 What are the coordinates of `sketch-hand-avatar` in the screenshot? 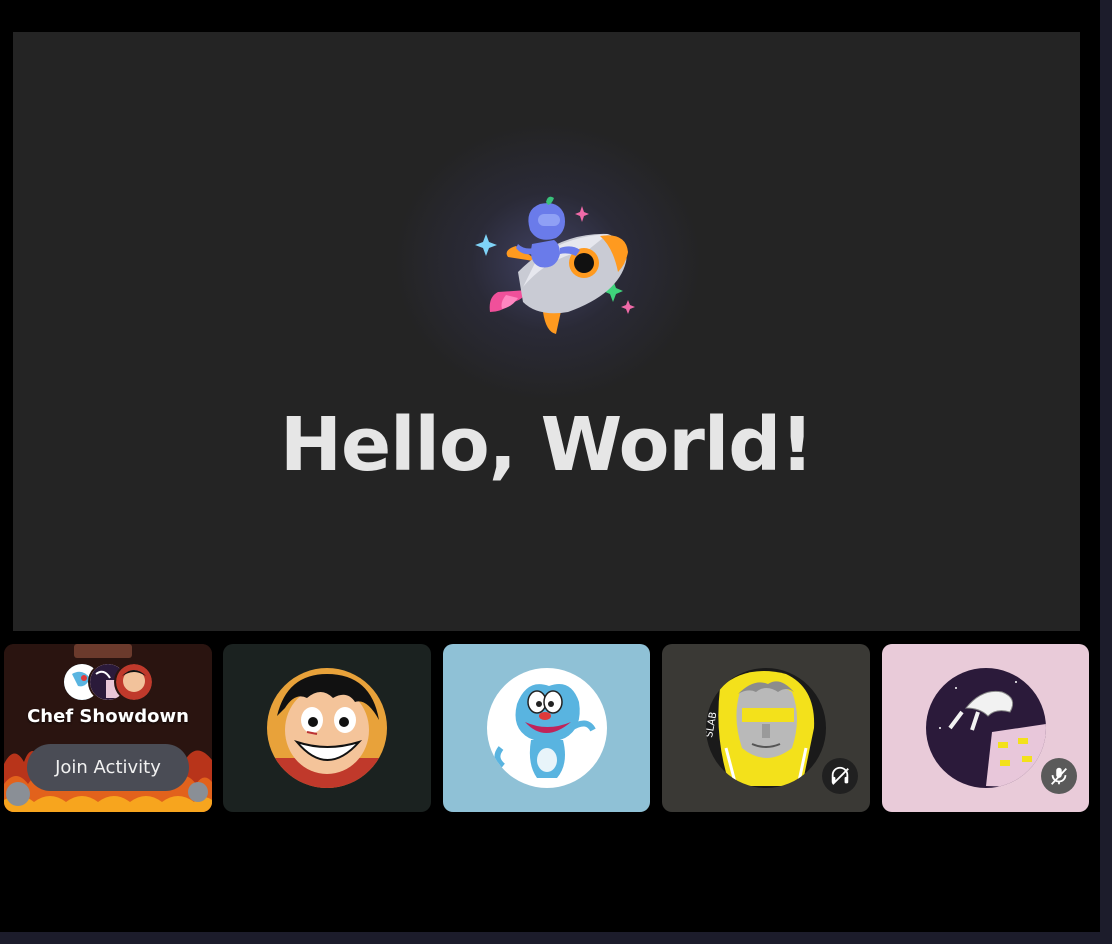 It's located at (986, 728).